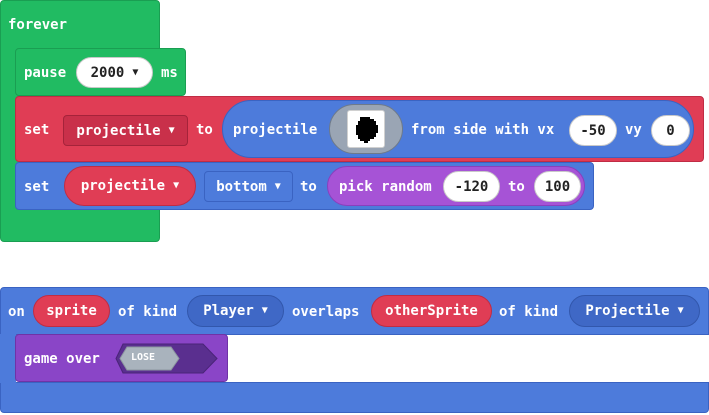  Describe the element at coordinates (275, 130) in the screenshot. I see `projectile-create-label: projectile` at that location.